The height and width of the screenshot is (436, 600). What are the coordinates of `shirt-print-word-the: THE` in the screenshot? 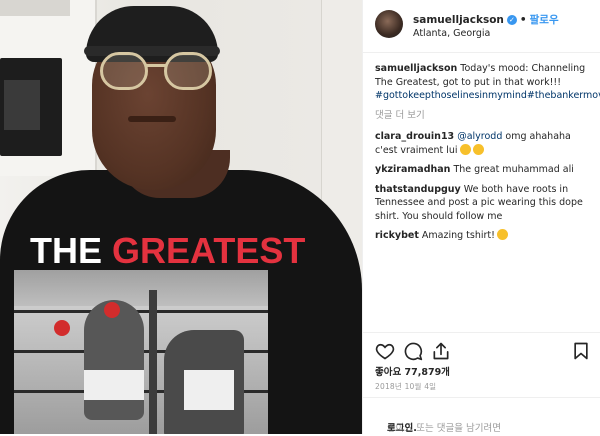 It's located at (66, 250).